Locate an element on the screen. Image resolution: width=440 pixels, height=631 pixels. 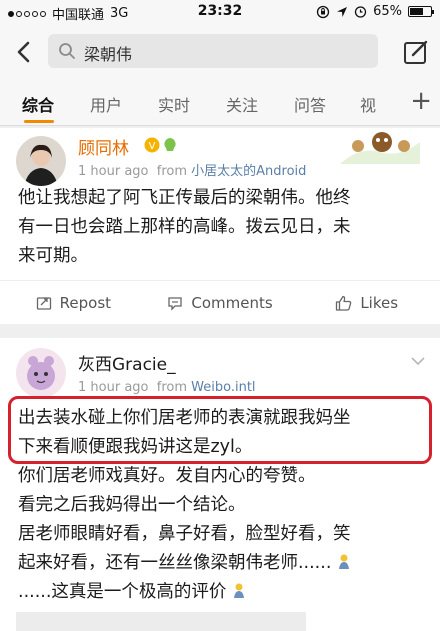
image-attachment-placeholder is located at coordinates (161, 621).